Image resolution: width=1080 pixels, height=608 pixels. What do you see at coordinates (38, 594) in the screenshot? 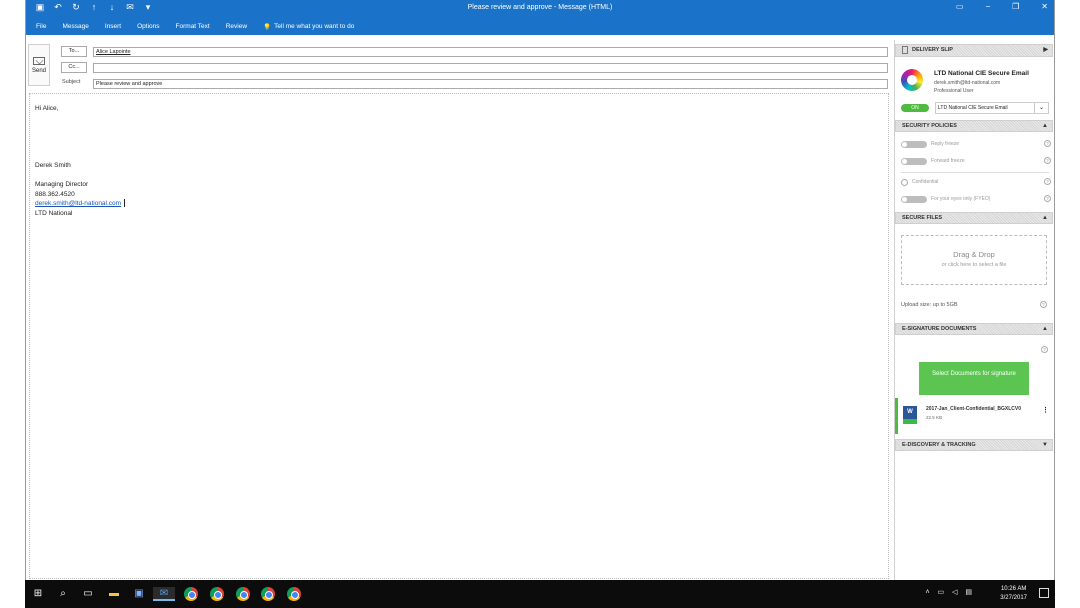
I see `windows-start-icon: ⊞` at bounding box center [38, 594].